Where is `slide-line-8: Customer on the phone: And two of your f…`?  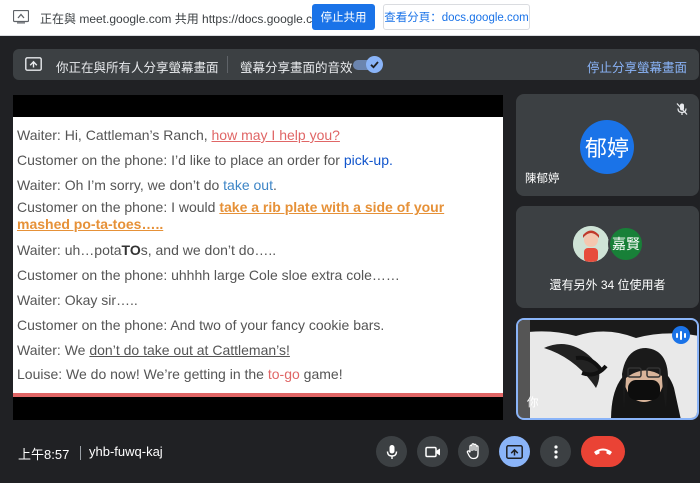
slide-line-8: Customer on the phone: And two of your f… is located at coordinates (201, 324).